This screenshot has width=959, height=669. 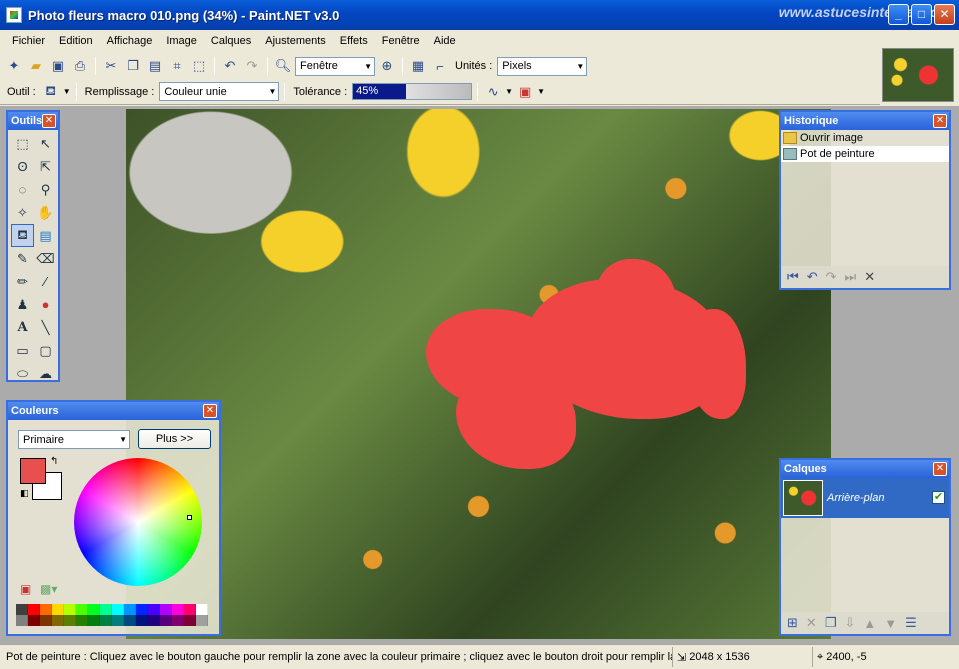 I want to click on ellipse-select-icon: ◌, so click(x=22, y=189).